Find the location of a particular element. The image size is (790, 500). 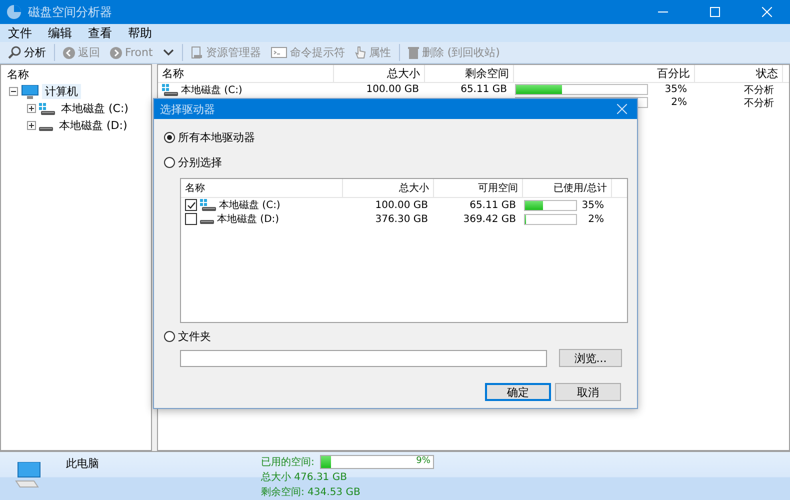

free-space: 剩余空间: 434.53 GB is located at coordinates (311, 492).